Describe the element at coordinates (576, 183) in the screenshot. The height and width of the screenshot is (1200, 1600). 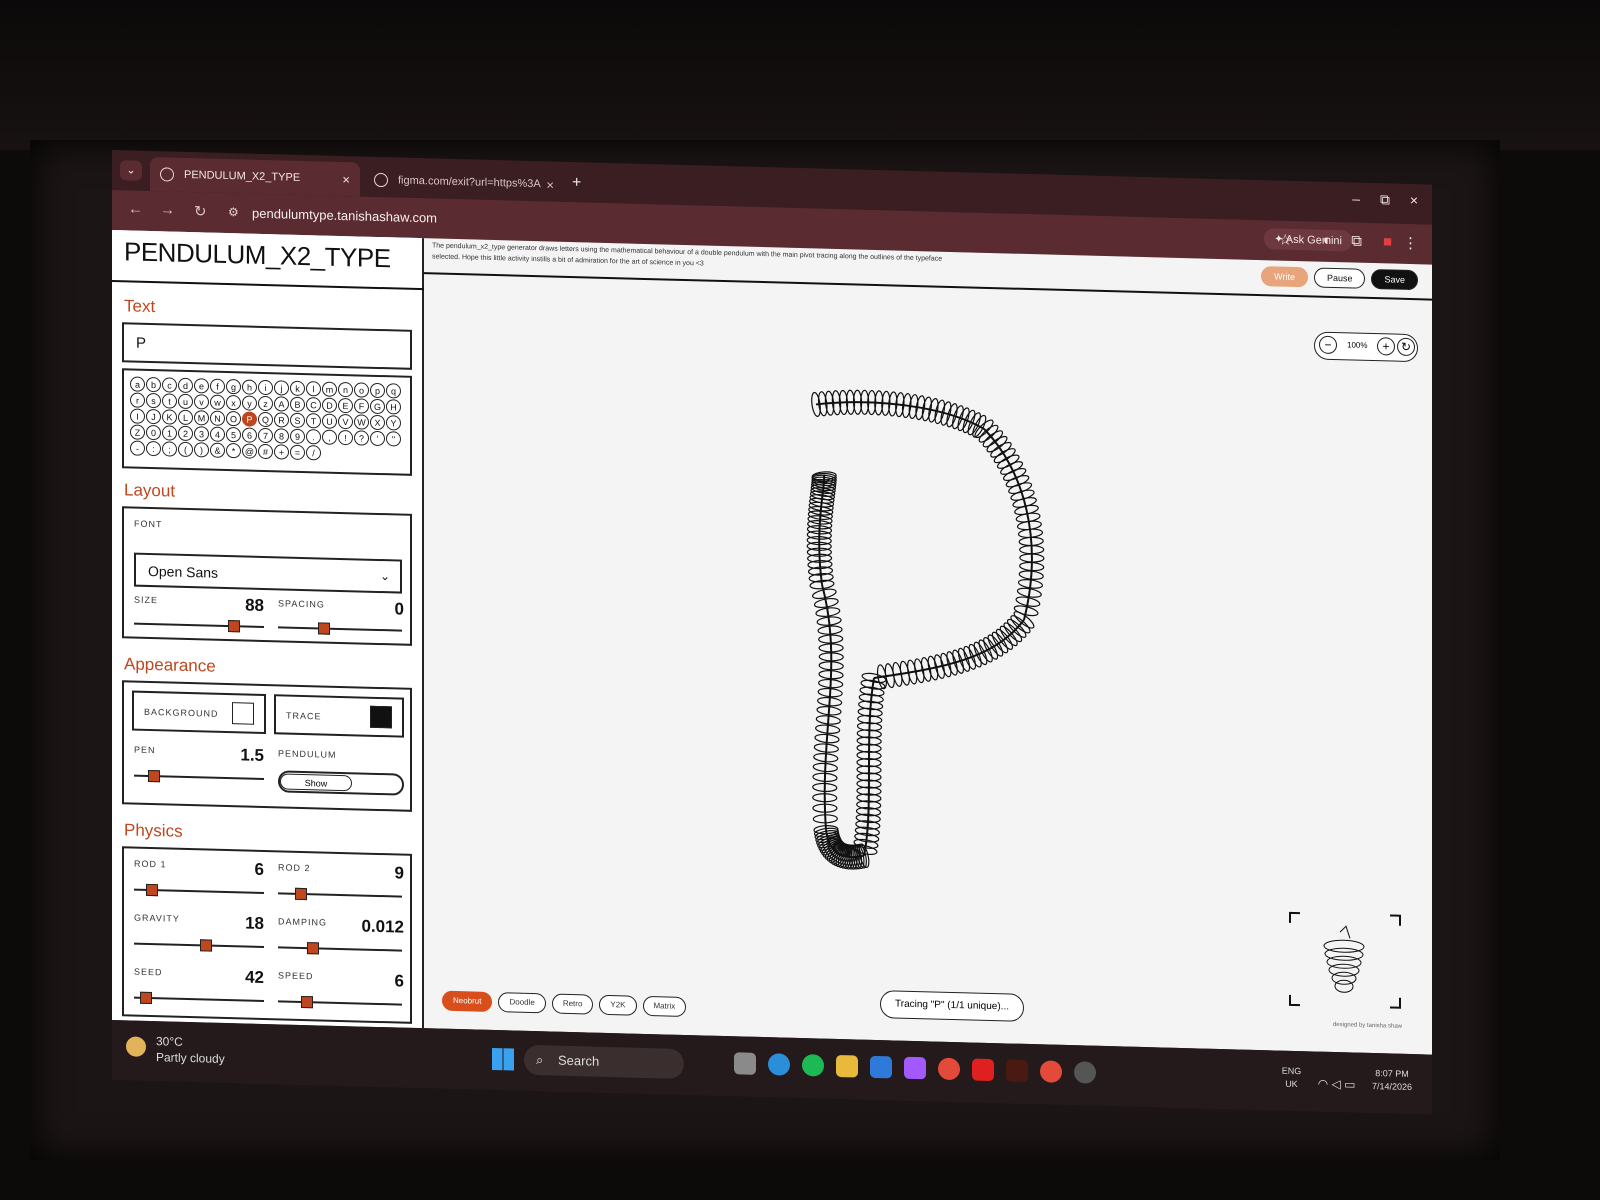
I see `new-tab-button: +` at that location.